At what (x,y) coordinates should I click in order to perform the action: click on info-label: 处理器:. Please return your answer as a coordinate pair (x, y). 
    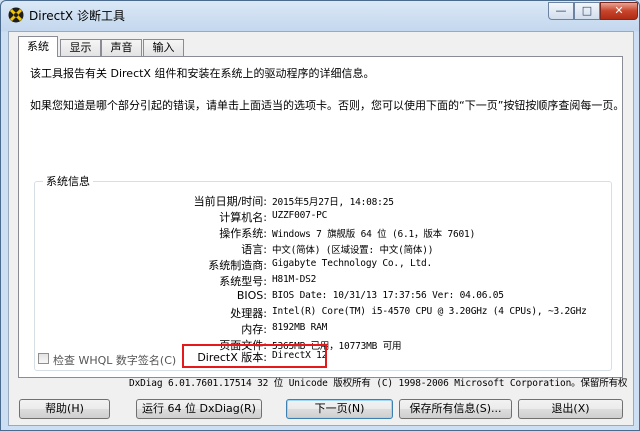
    Looking at the image, I should click on (248, 313).